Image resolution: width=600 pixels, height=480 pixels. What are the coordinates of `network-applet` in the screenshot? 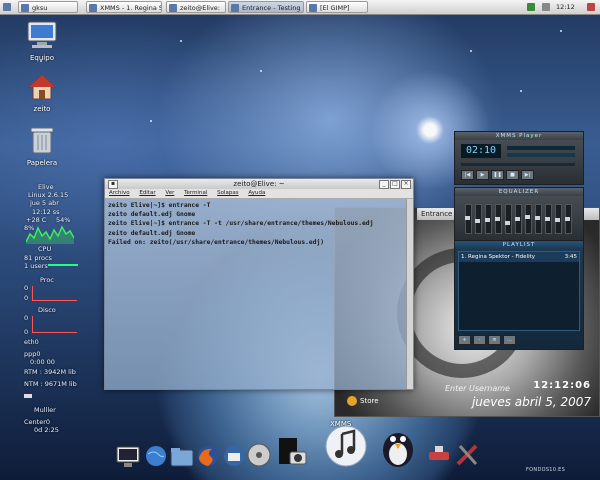 It's located at (531, 7).